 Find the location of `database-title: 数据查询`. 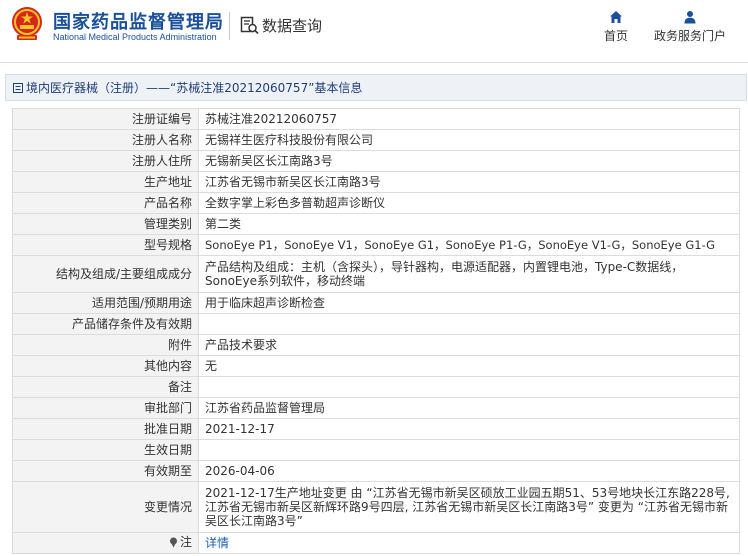

database-title: 数据查询 is located at coordinates (281, 25).